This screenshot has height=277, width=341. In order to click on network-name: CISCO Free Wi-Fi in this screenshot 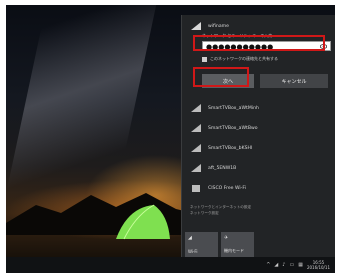, I will do `click(227, 188)`.